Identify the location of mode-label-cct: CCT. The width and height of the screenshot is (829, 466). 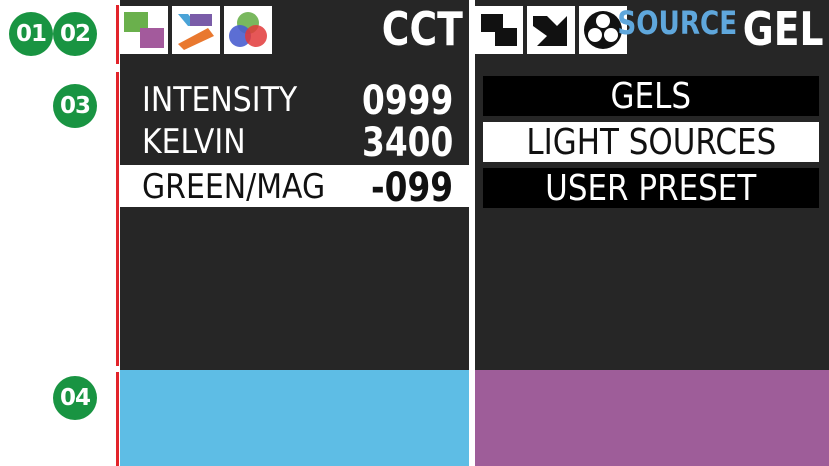
(422, 29).